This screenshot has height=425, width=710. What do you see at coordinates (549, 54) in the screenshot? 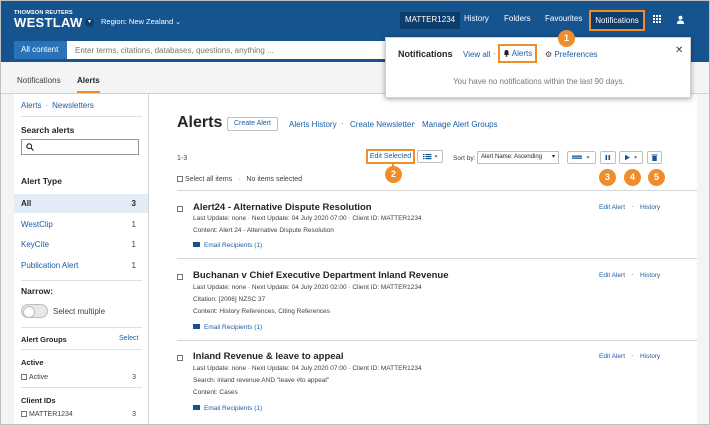
I see `gear-icon: ⚙` at bounding box center [549, 54].